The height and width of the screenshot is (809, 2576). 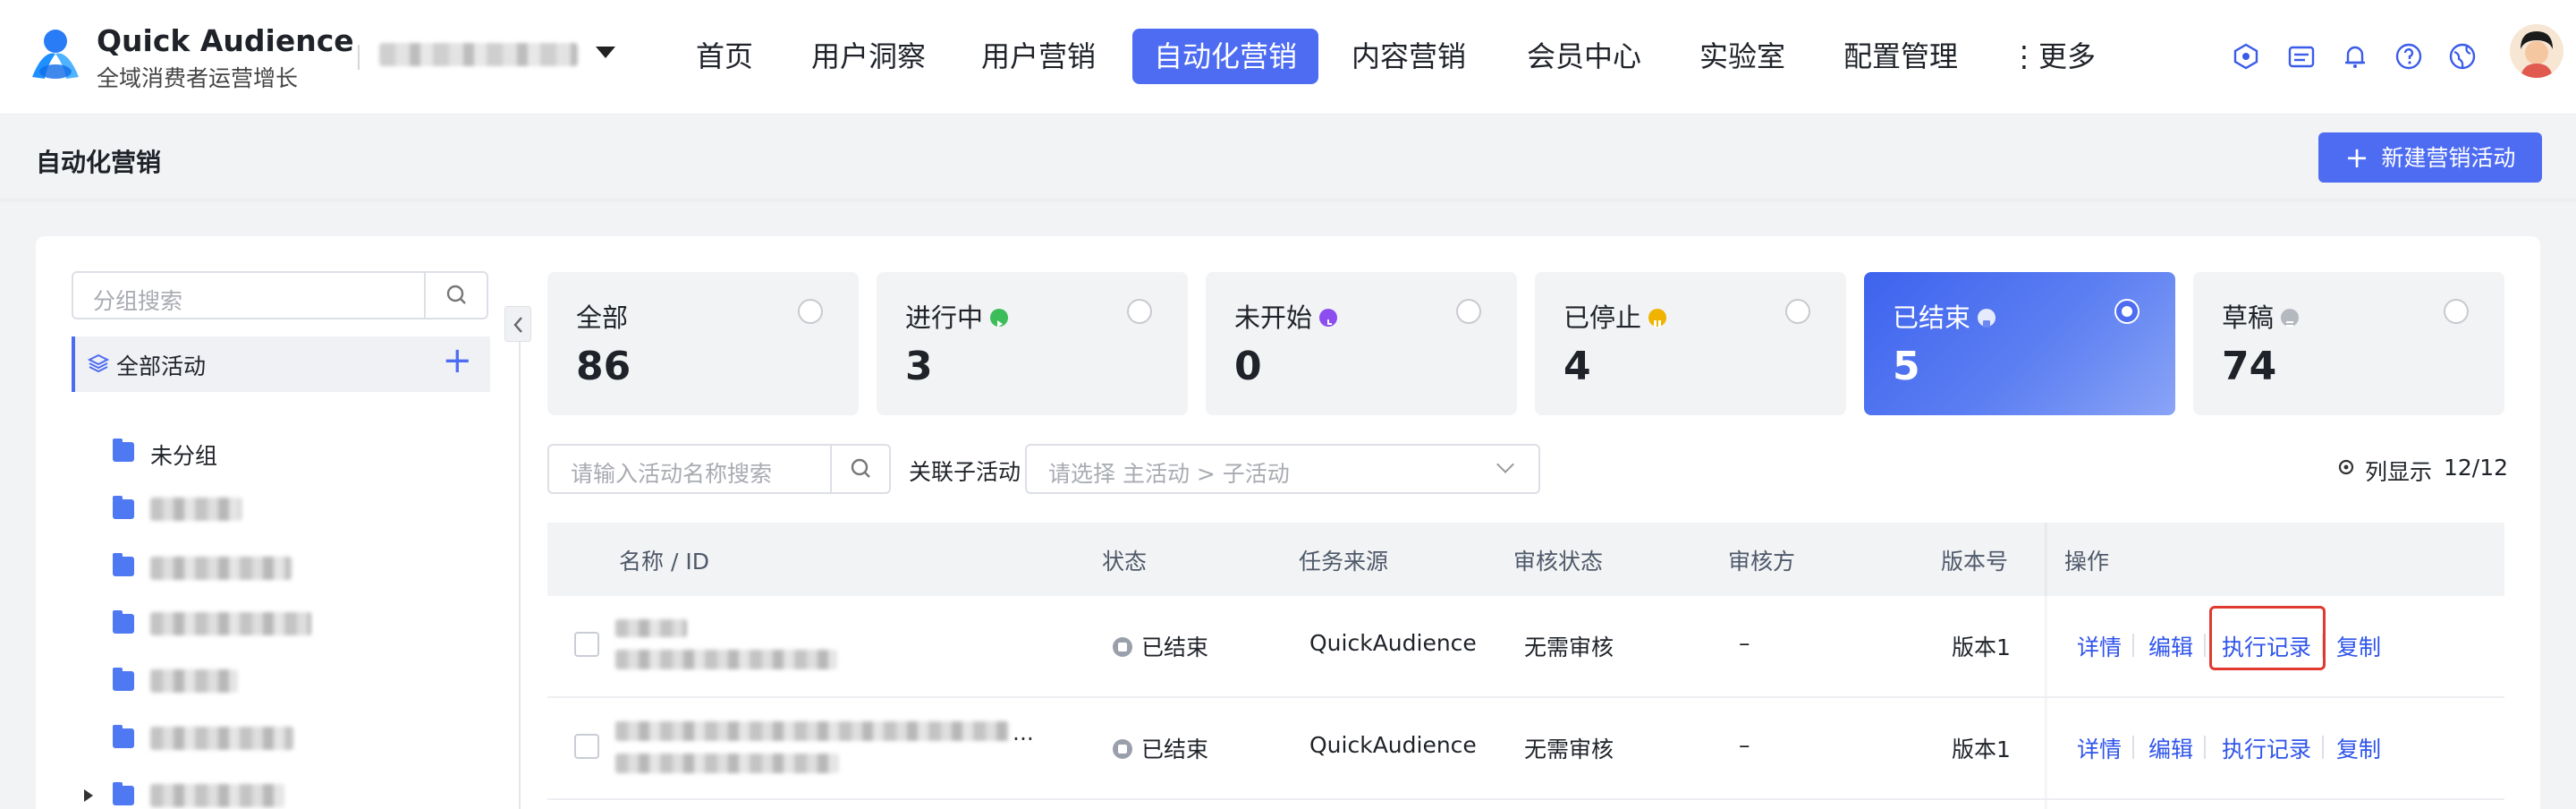 What do you see at coordinates (280, 295) in the screenshot?
I see `group-search-input: 分组搜索` at bounding box center [280, 295].